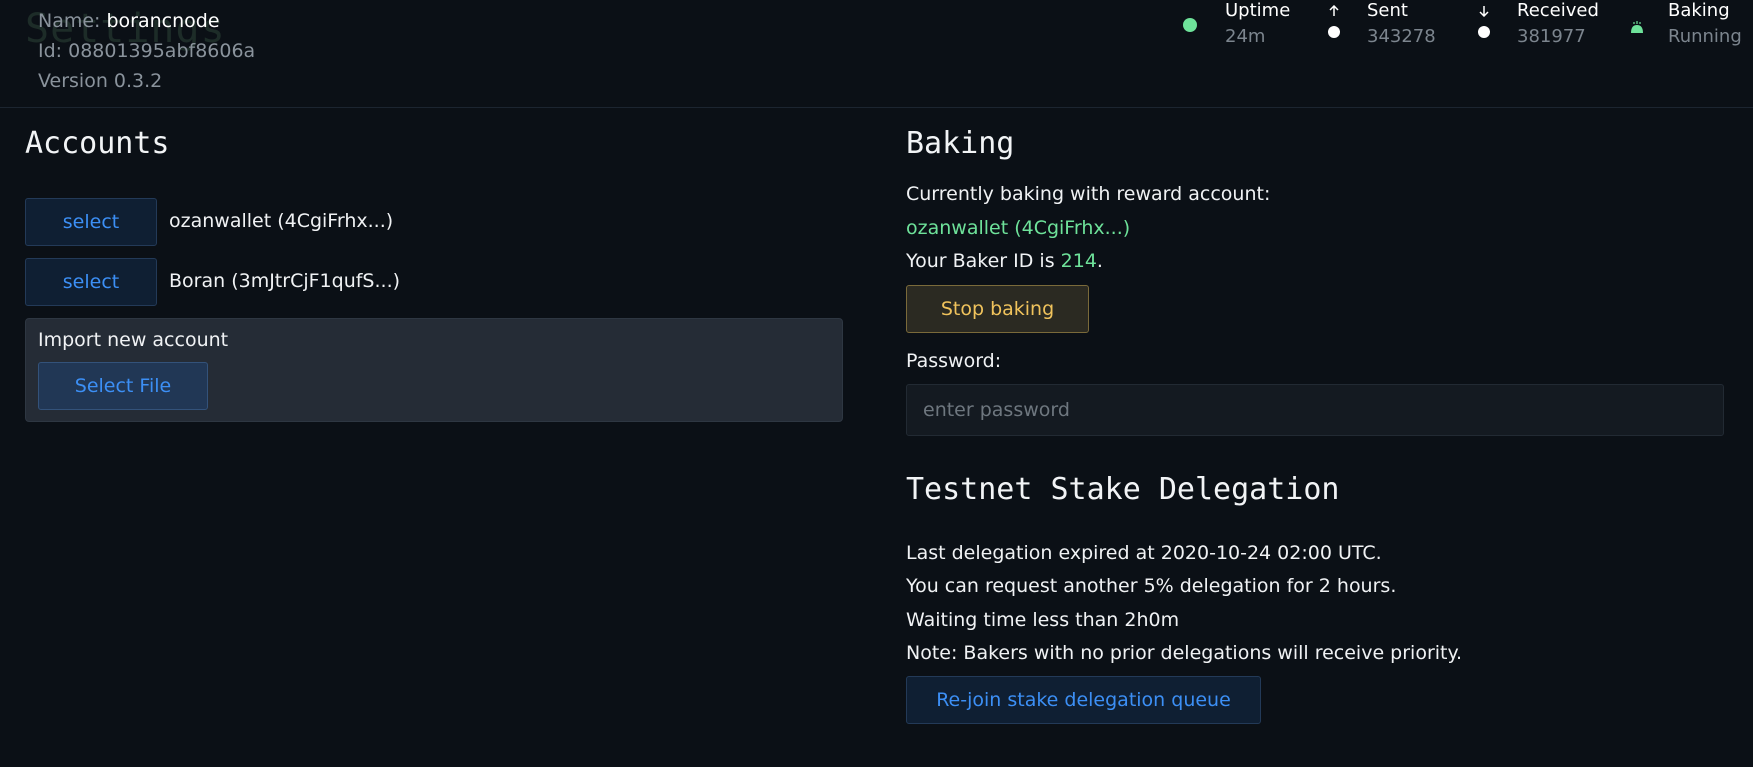 Image resolution: width=1753 pixels, height=767 pixels. I want to click on baking-heading: Baking, so click(960, 143).